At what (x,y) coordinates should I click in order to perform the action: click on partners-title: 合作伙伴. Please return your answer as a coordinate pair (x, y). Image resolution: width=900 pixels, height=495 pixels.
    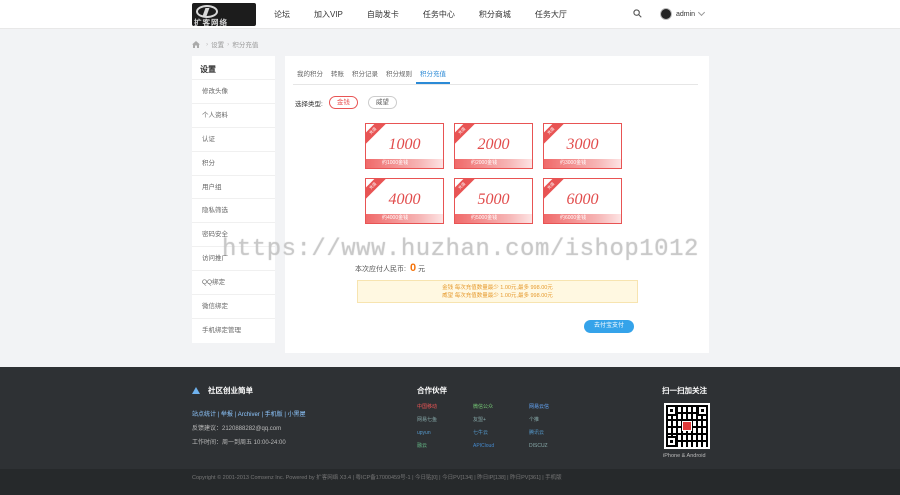
    Looking at the image, I should click on (432, 390).